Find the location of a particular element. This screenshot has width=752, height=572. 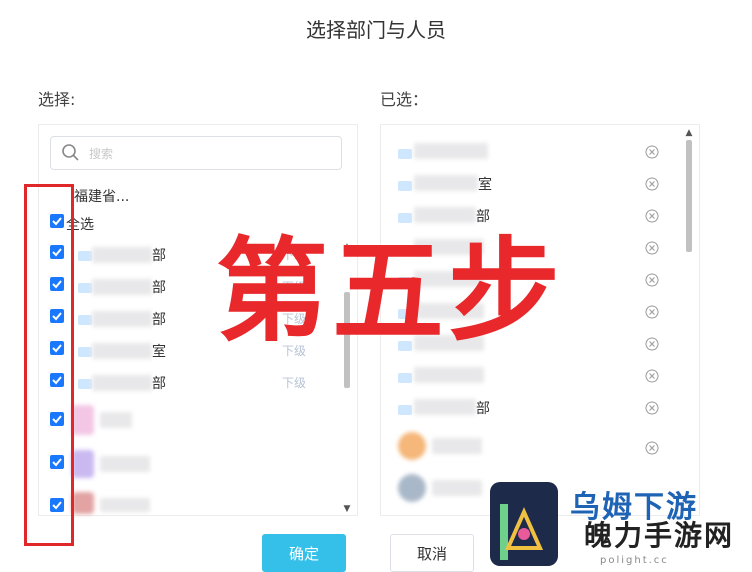

scroll-up-arrow-icon: ▲ is located at coordinates (689, 133).